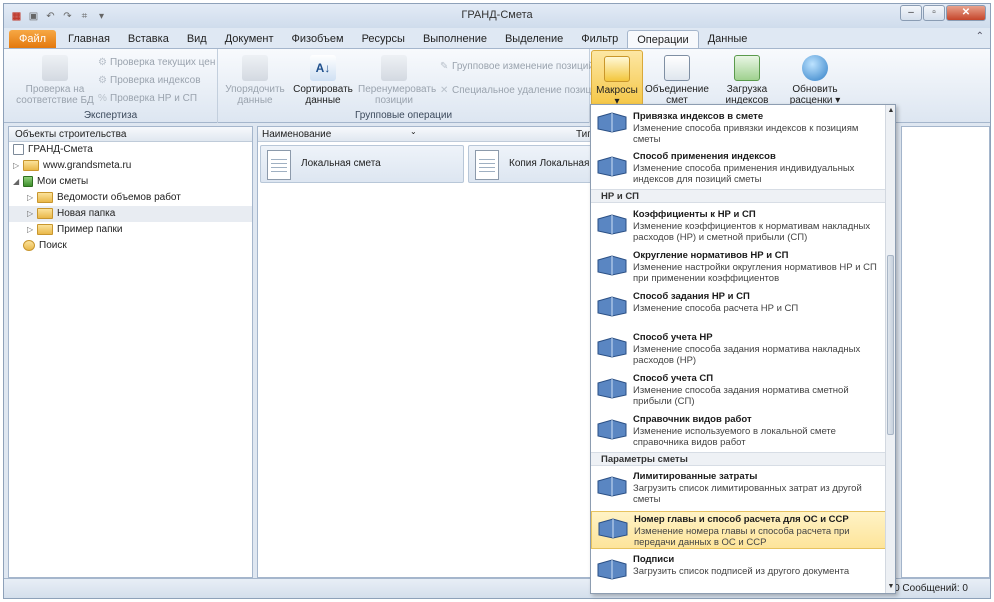 The image size is (994, 602). Describe the element at coordinates (394, 68) in the screenshot. I see `renumber-icon` at that location.